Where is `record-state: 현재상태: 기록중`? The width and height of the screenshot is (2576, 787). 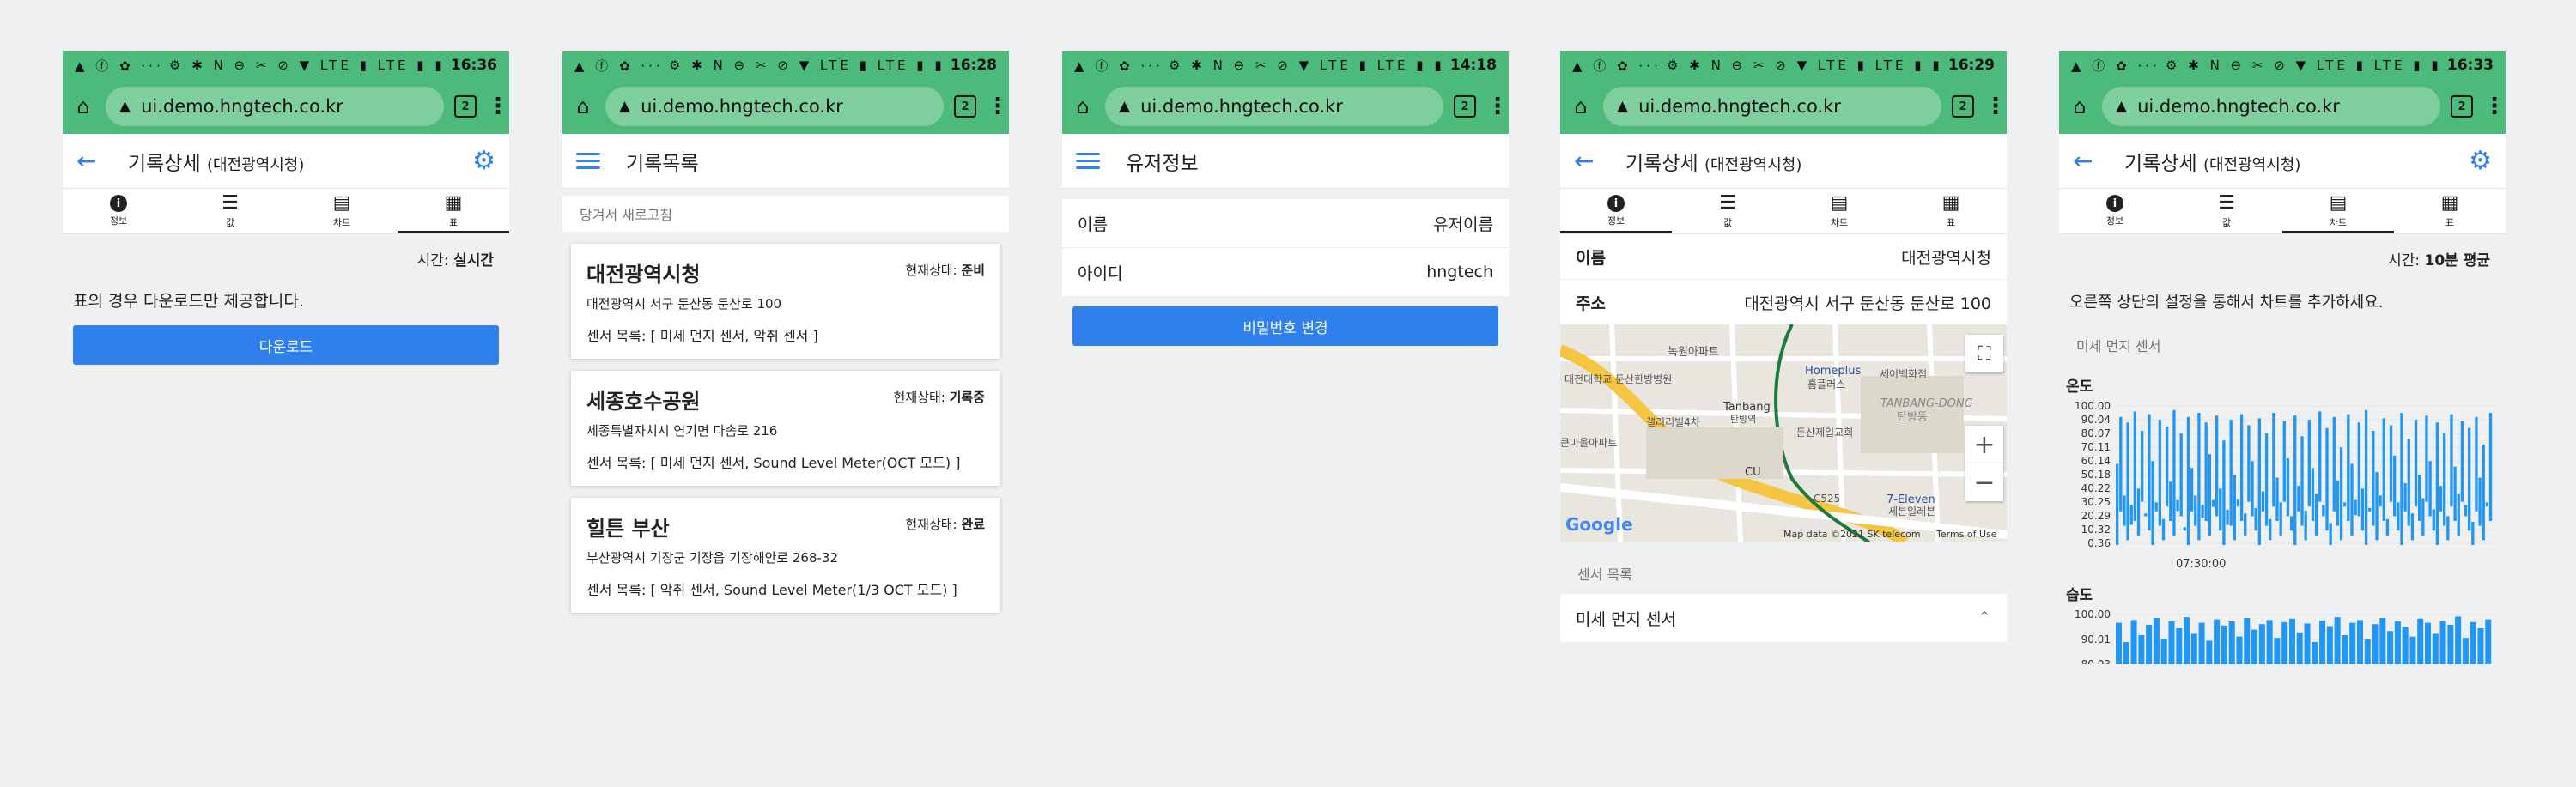
record-state: 현재상태: 기록중 is located at coordinates (940, 397).